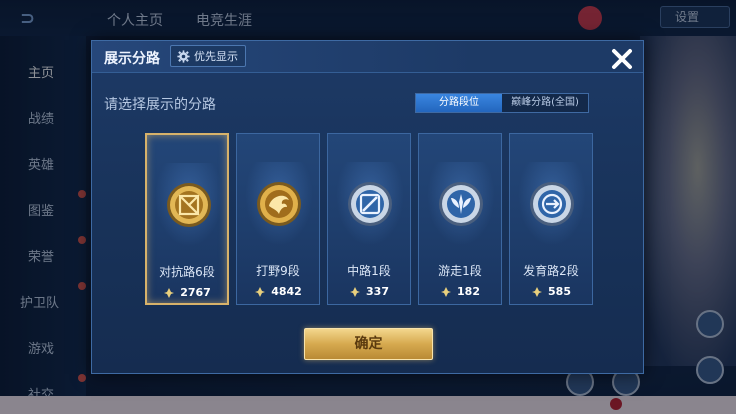 The height and width of the screenshot is (414, 736). What do you see at coordinates (367, 57) in the screenshot?
I see `dialog-header: 展示分路 优先显示` at bounding box center [367, 57].